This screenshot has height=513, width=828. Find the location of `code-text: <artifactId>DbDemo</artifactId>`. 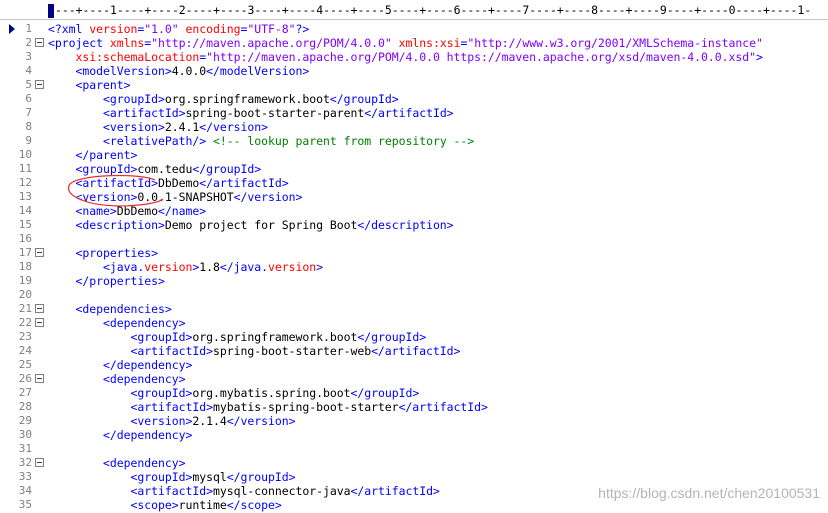

code-text: <artifactId>DbDemo</artifactId> is located at coordinates (168, 183).